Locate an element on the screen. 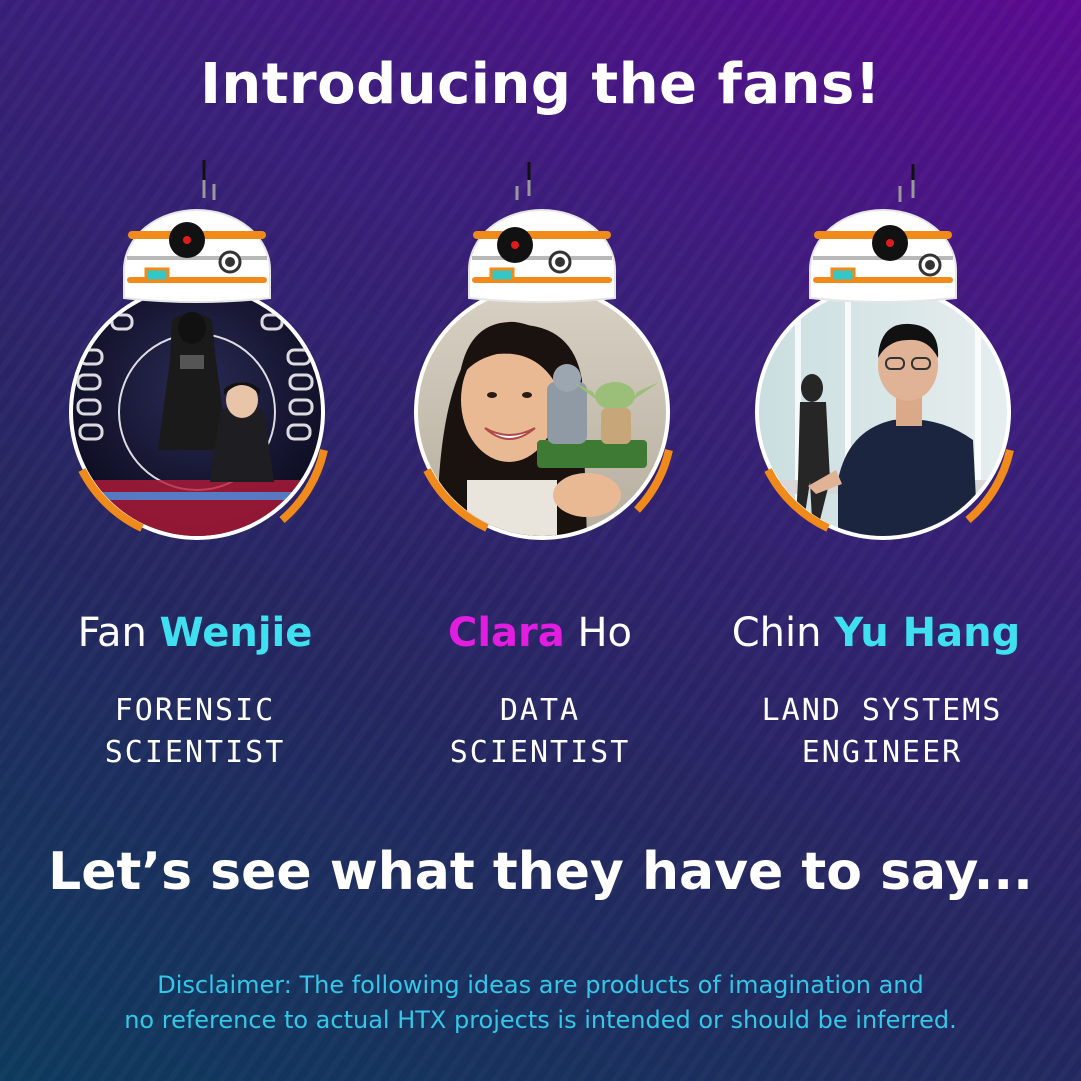 Image resolution: width=1081 pixels, height=1081 pixels. role-line: LAND SYSTEMS is located at coordinates (882, 710).